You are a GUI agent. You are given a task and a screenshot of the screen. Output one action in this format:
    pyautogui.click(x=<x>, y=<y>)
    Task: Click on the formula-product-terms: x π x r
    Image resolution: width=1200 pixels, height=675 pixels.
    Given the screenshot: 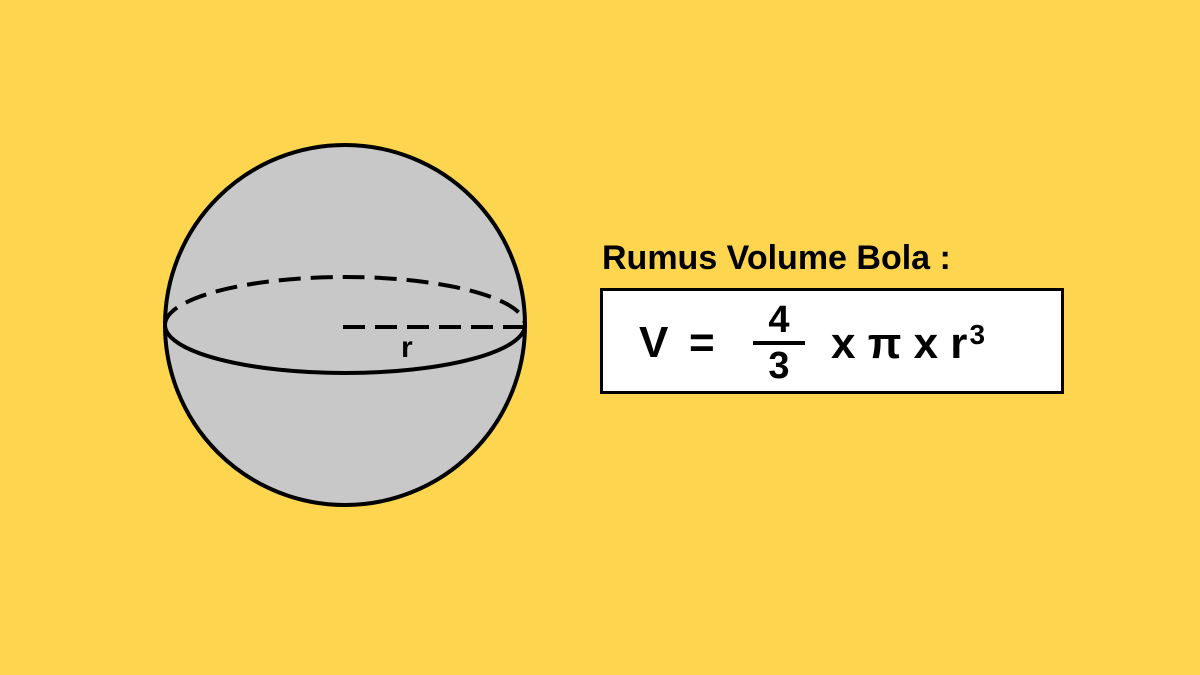 What is the action you would take?
    pyautogui.click(x=899, y=343)
    